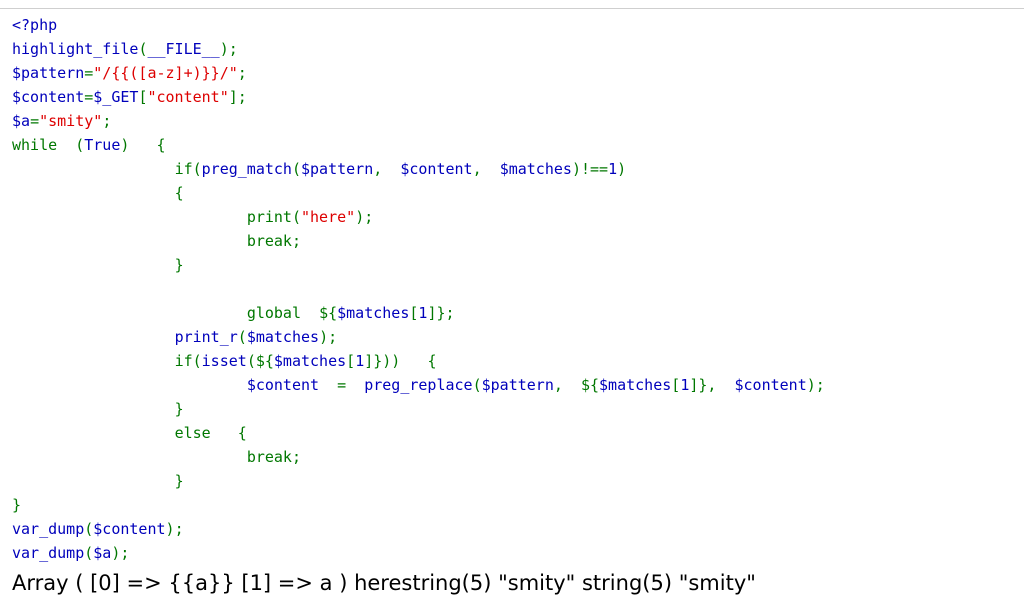 This screenshot has height=612, width=1024. What do you see at coordinates (518, 361) in the screenshot?
I see `code-line: if(isset(${$matches[1]})) {` at bounding box center [518, 361].